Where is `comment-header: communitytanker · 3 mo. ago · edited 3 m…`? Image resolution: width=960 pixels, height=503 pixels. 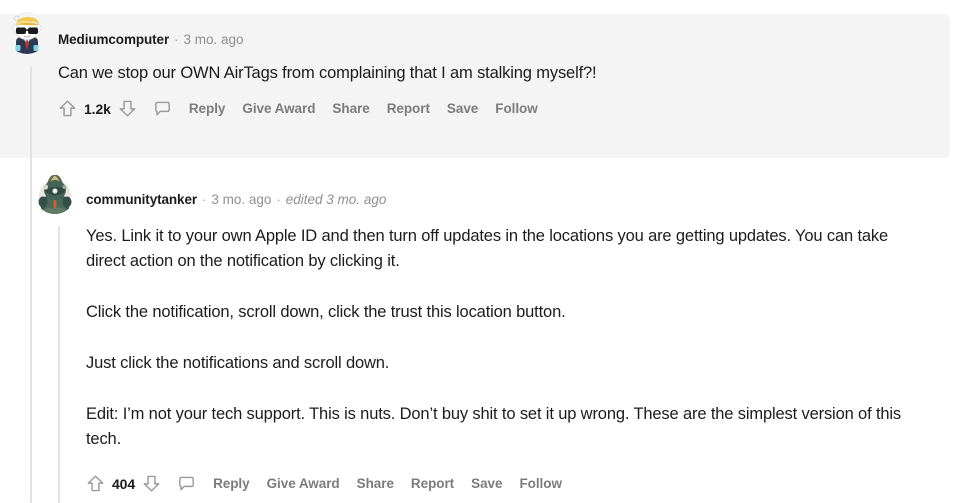 comment-header: communitytanker · 3 mo. ago · edited 3 m… is located at coordinates (518, 191).